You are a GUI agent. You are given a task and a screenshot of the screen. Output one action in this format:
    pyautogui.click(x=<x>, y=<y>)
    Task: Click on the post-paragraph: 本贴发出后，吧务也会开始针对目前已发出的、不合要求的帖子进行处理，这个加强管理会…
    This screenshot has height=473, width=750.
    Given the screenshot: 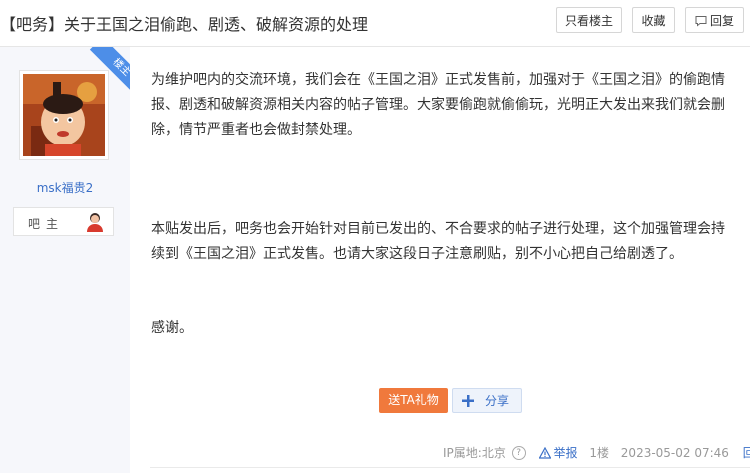 What is the action you would take?
    pyautogui.click(x=438, y=241)
    